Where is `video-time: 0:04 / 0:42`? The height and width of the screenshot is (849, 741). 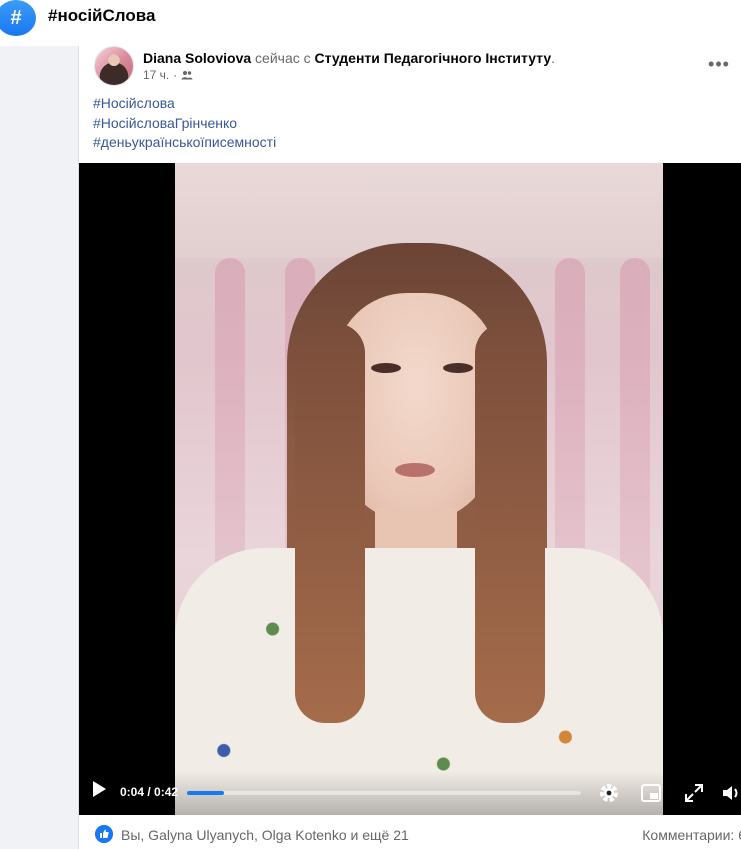
video-time: 0:04 / 0:42 is located at coordinates (149, 792).